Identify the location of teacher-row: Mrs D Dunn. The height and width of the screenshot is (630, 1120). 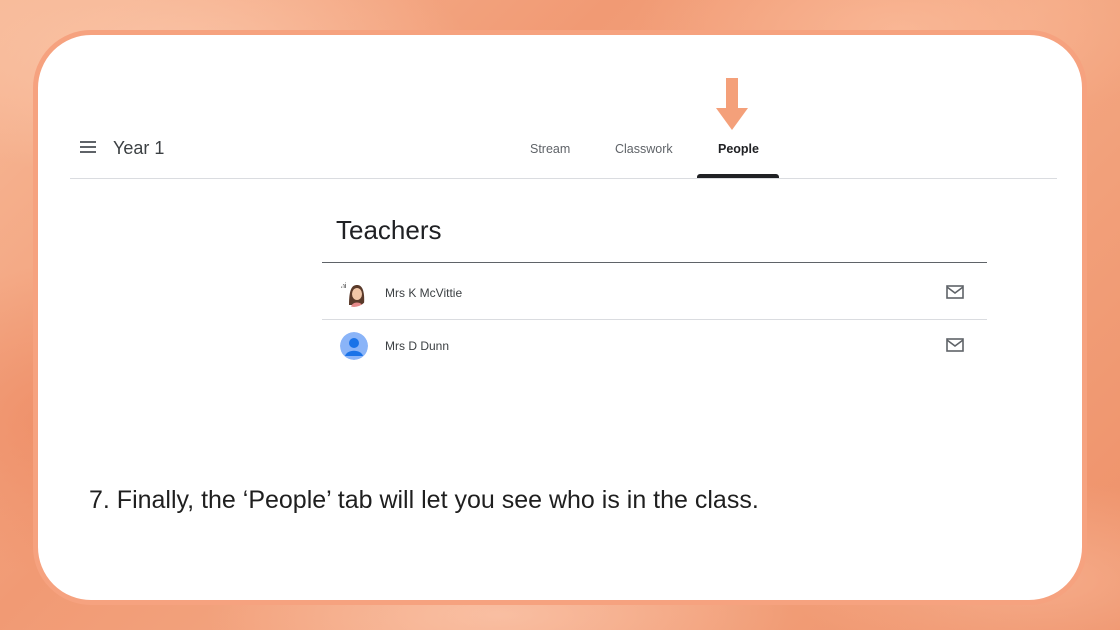
(654, 346).